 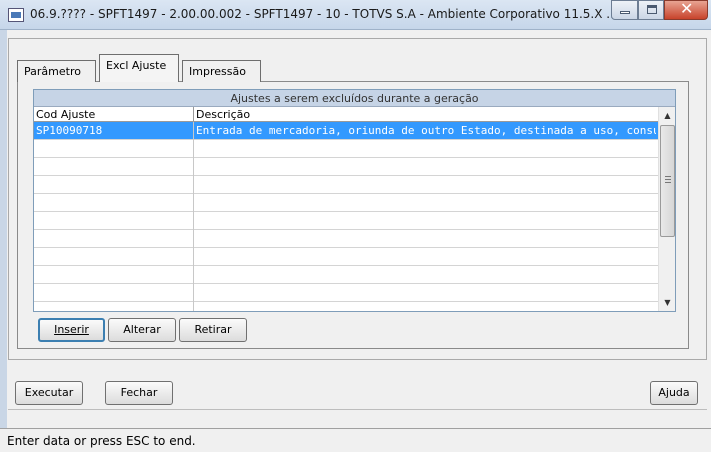 What do you see at coordinates (101, 441) in the screenshot?
I see `status-text: Enter data or press ESC to end.` at bounding box center [101, 441].